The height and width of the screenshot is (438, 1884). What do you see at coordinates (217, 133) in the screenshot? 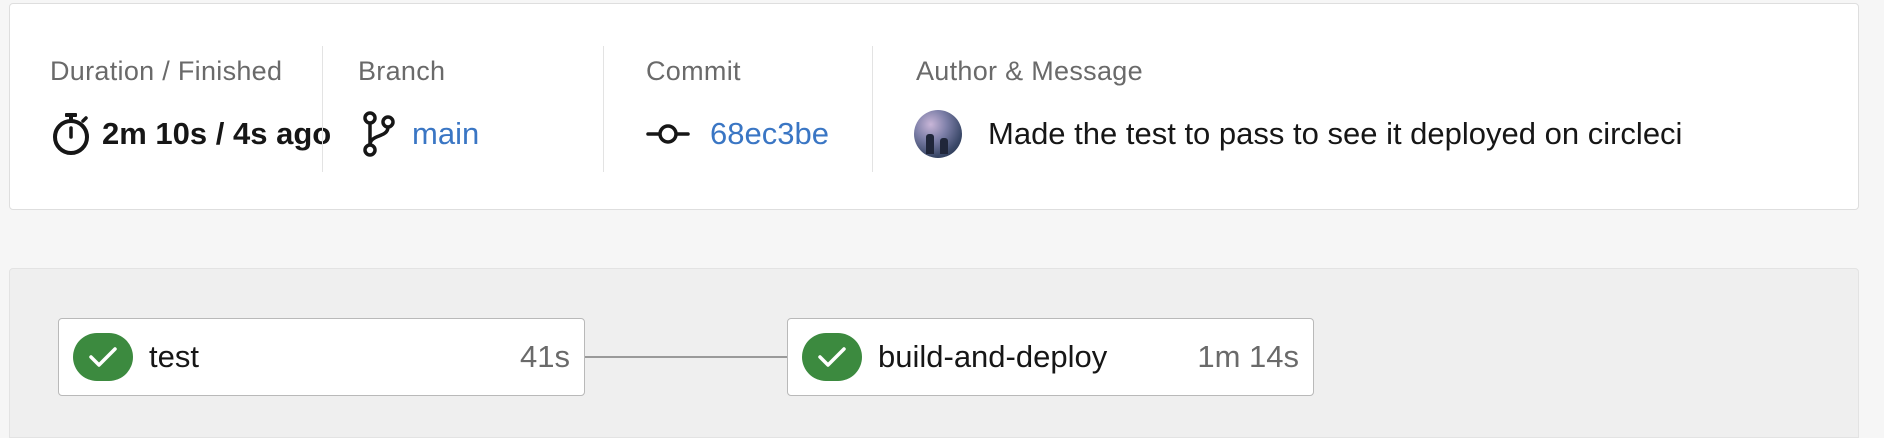
I see `duration-value: 2m 10s / 4s ago` at bounding box center [217, 133].